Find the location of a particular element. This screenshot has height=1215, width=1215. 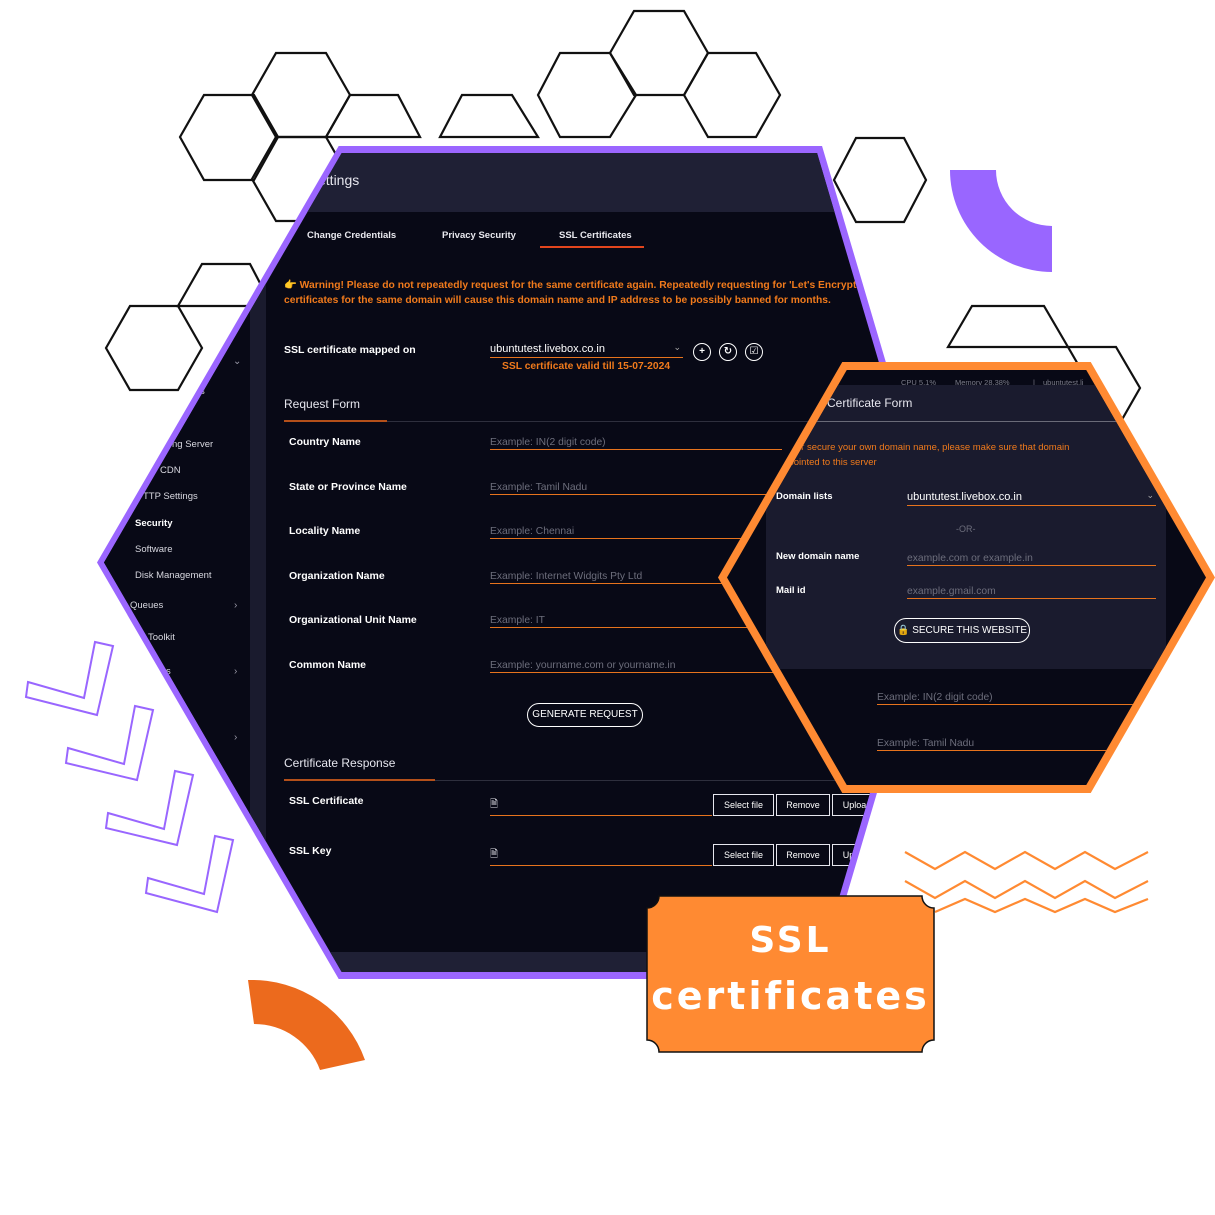

mail-id-label: Mail id is located at coordinates (791, 590).